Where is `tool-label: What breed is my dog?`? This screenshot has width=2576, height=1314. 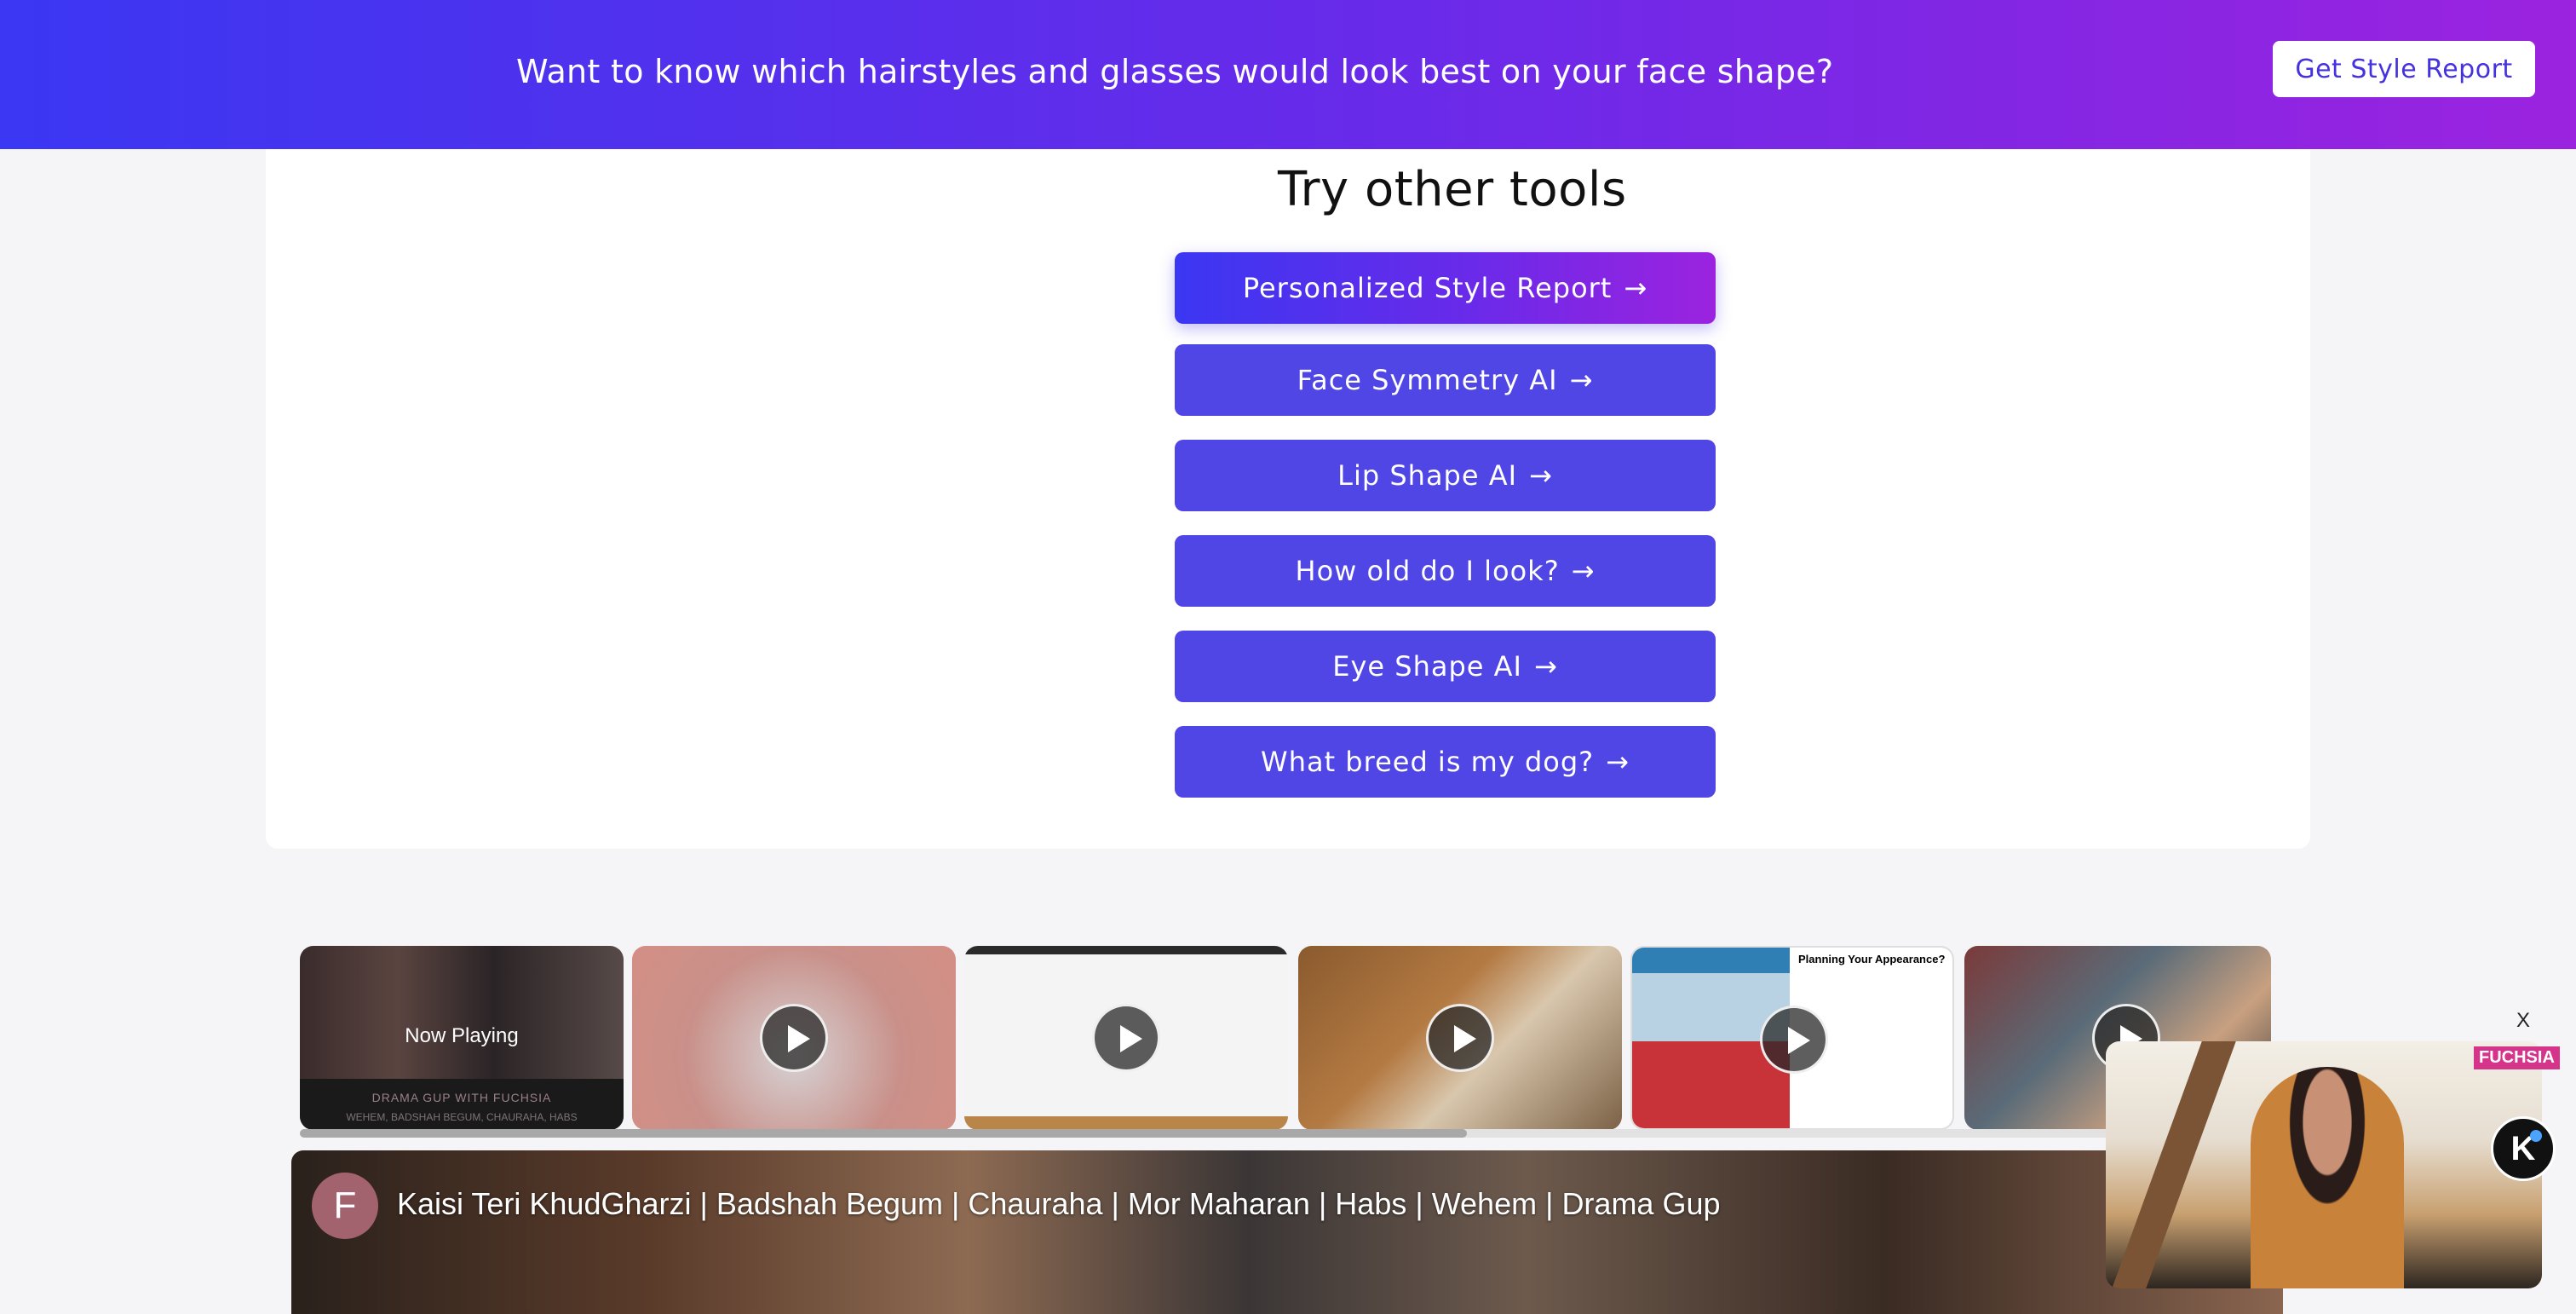
tool-label: What breed is my dog? is located at coordinates (1428, 762).